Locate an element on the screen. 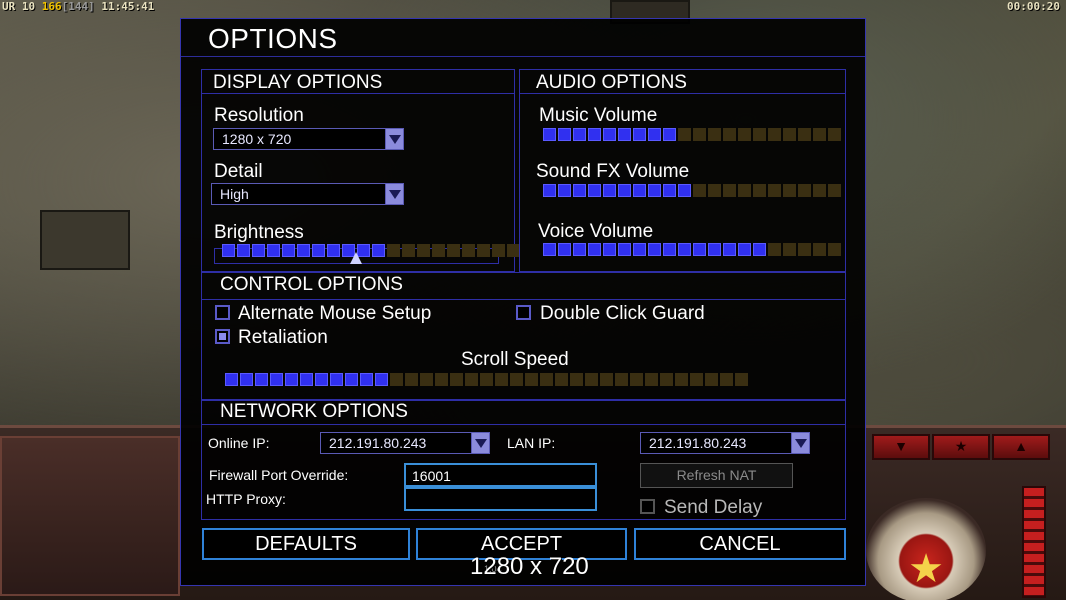 This screenshot has width=1066, height=600. alt-mouse-label: Alternate Mouse Setup is located at coordinates (334, 314).